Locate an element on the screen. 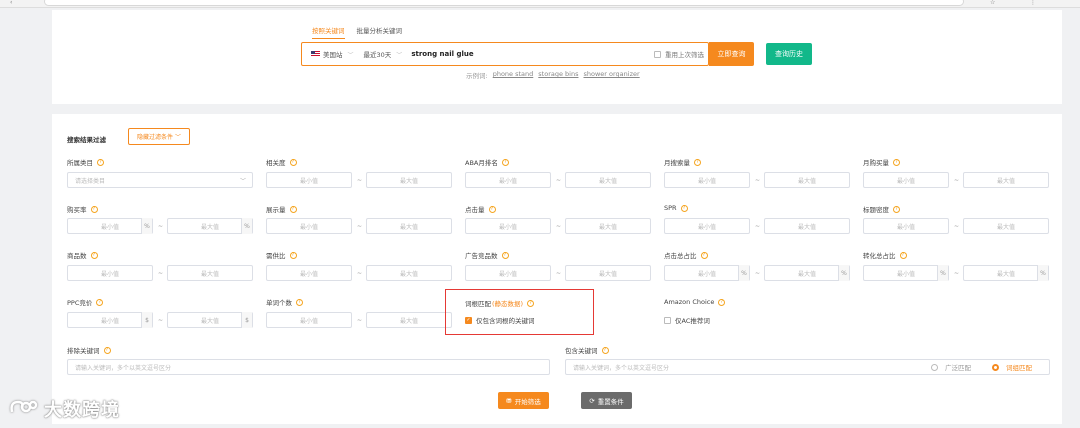 This screenshot has height=428, width=1080. example-link: shower organizer is located at coordinates (611, 75).